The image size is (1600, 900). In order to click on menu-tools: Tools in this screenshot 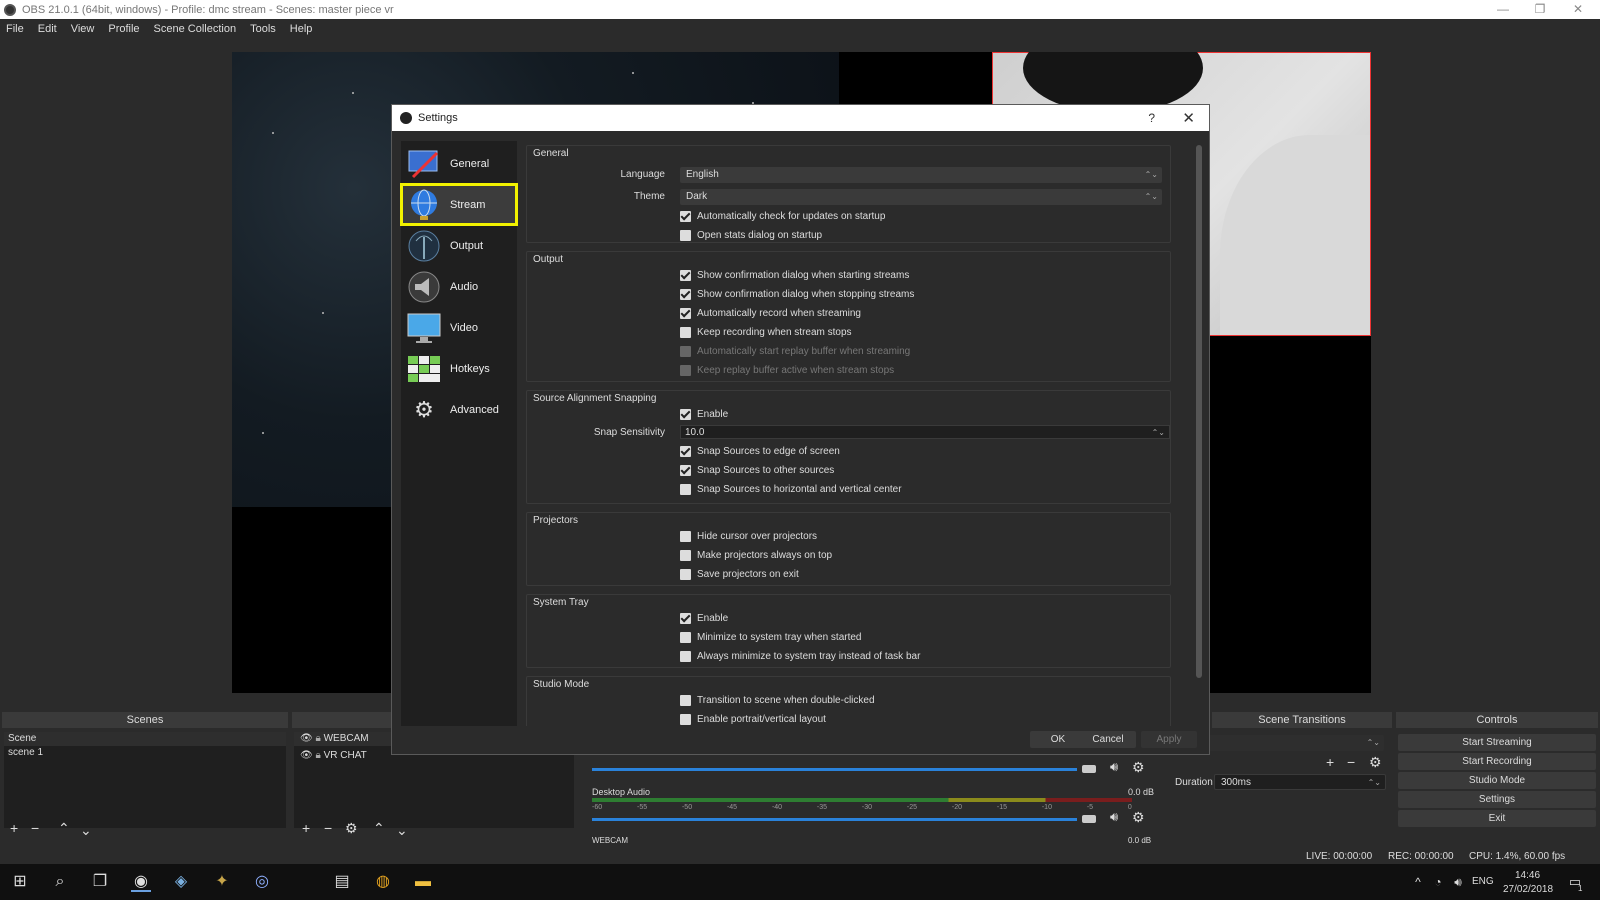, I will do `click(263, 29)`.